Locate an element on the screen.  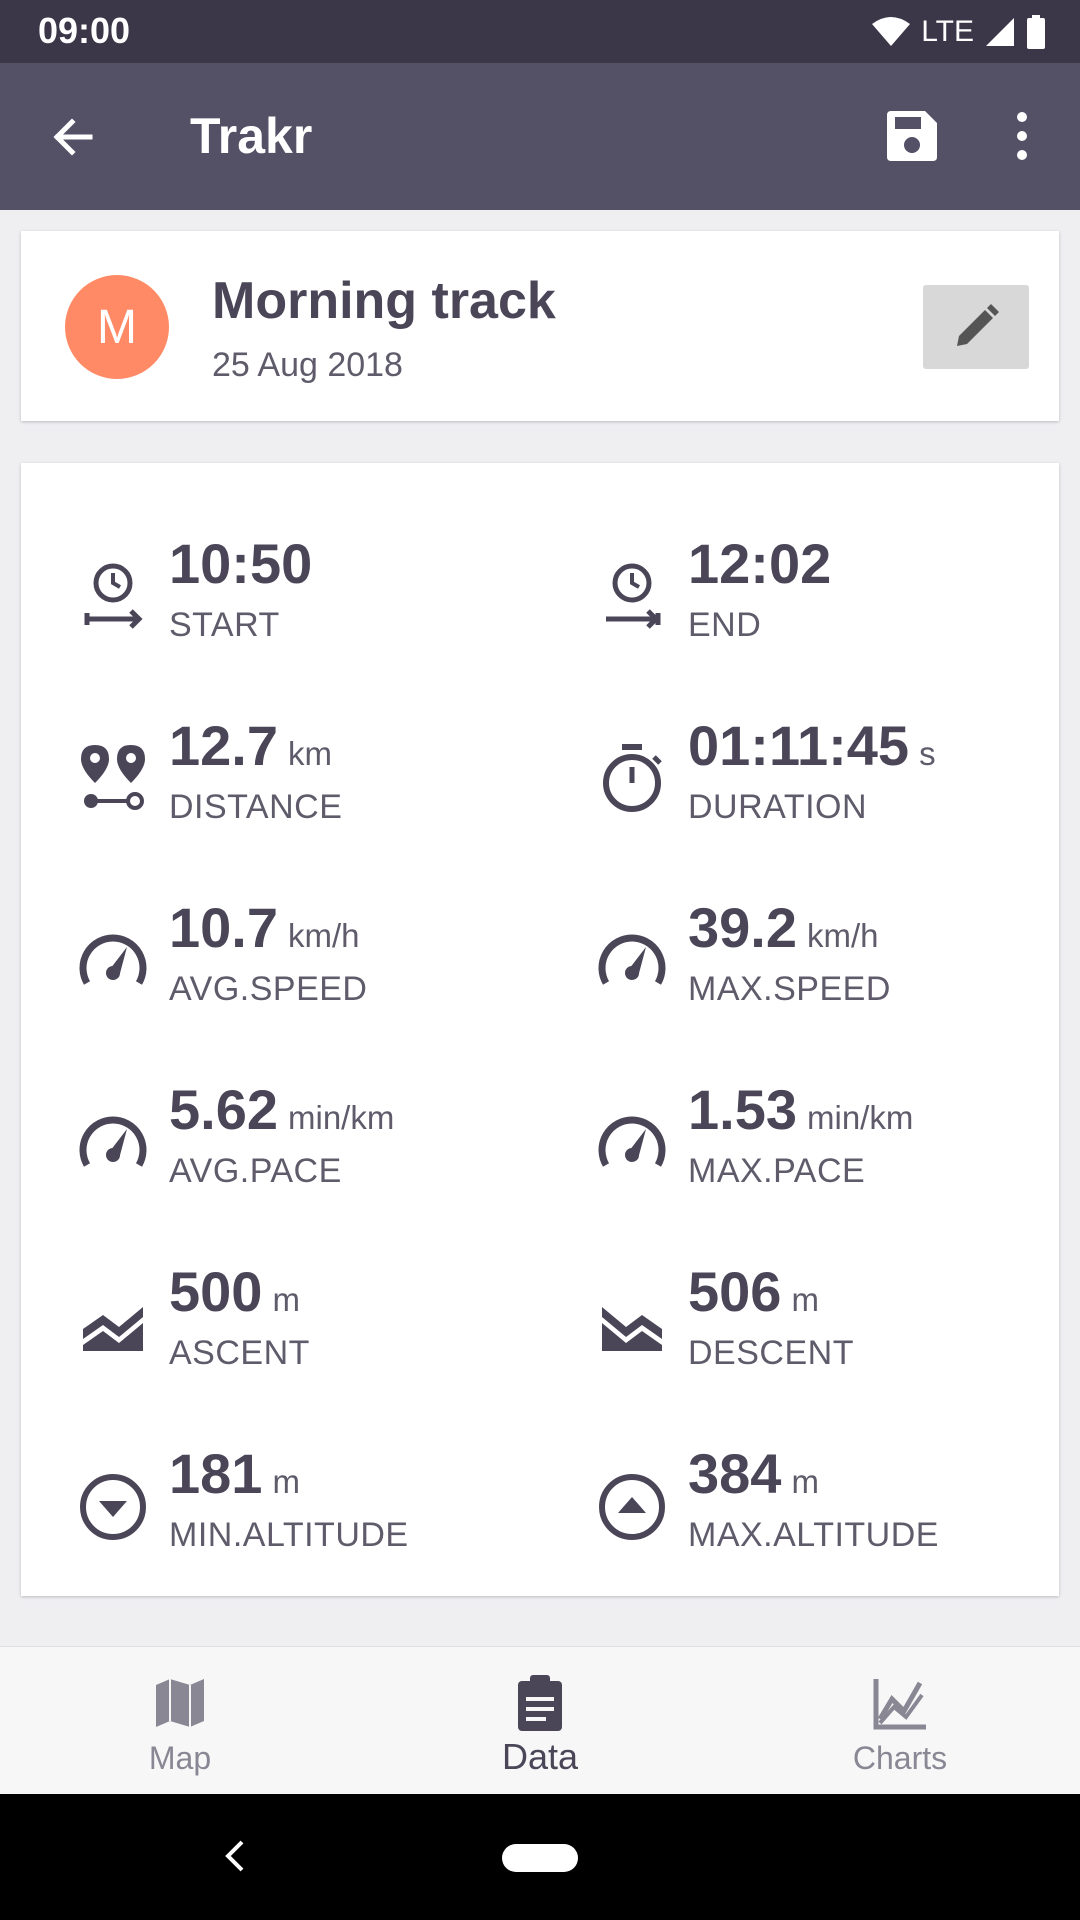
track-header-card: M Morning track 25 Aug 2018 is located at coordinates (540, 326).